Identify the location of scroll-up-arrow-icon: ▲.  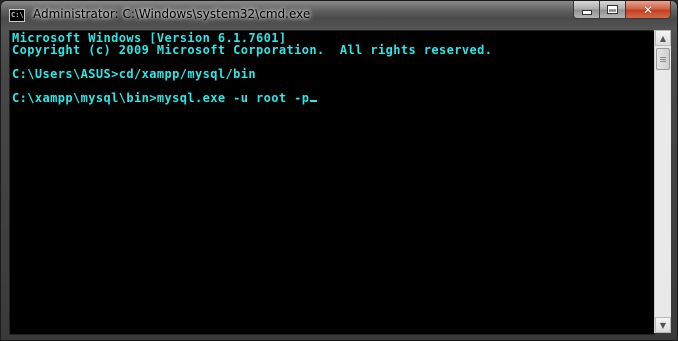
(663, 38).